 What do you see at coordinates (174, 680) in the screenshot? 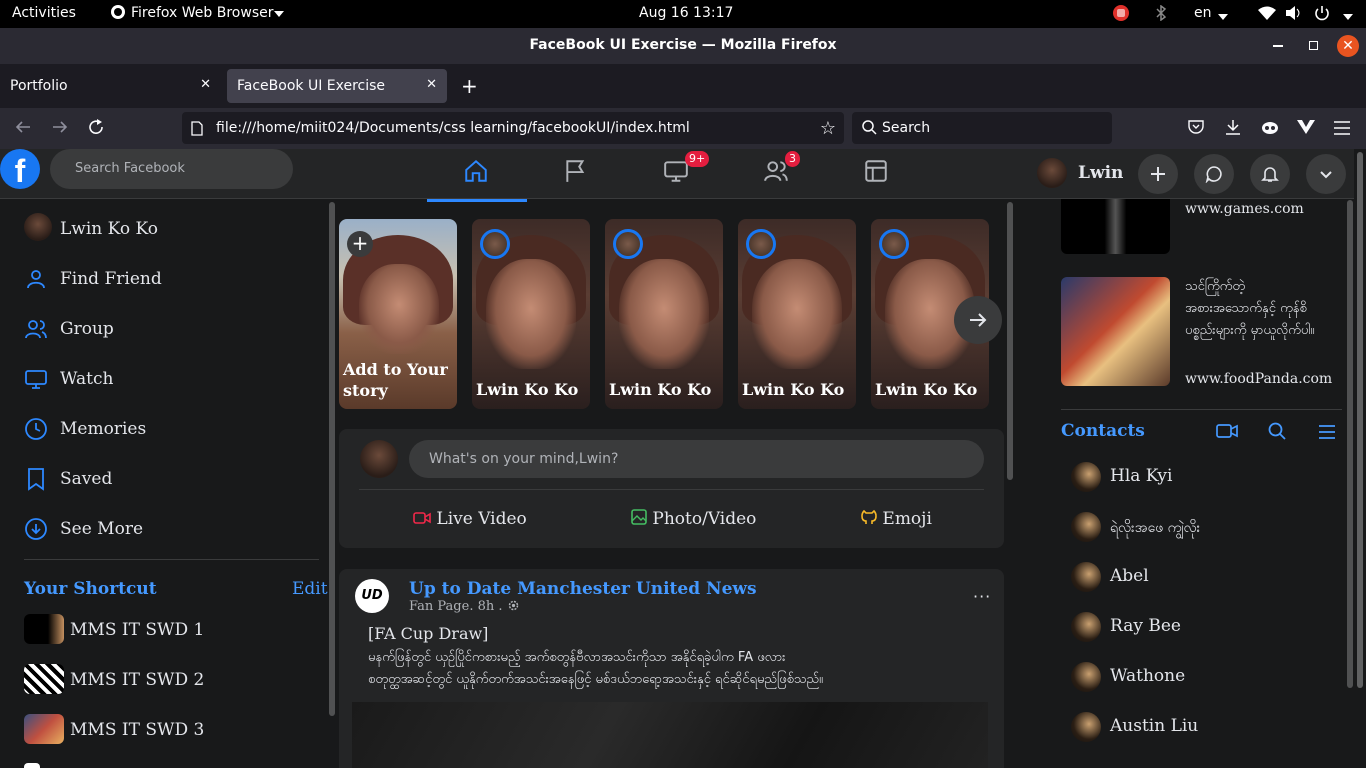
I see `shortcut-item: MMS IT SWD 2` at bounding box center [174, 680].